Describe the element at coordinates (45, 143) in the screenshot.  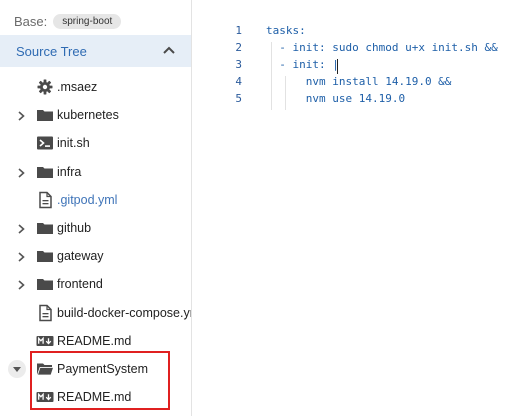
I see `terminal-icon` at that location.